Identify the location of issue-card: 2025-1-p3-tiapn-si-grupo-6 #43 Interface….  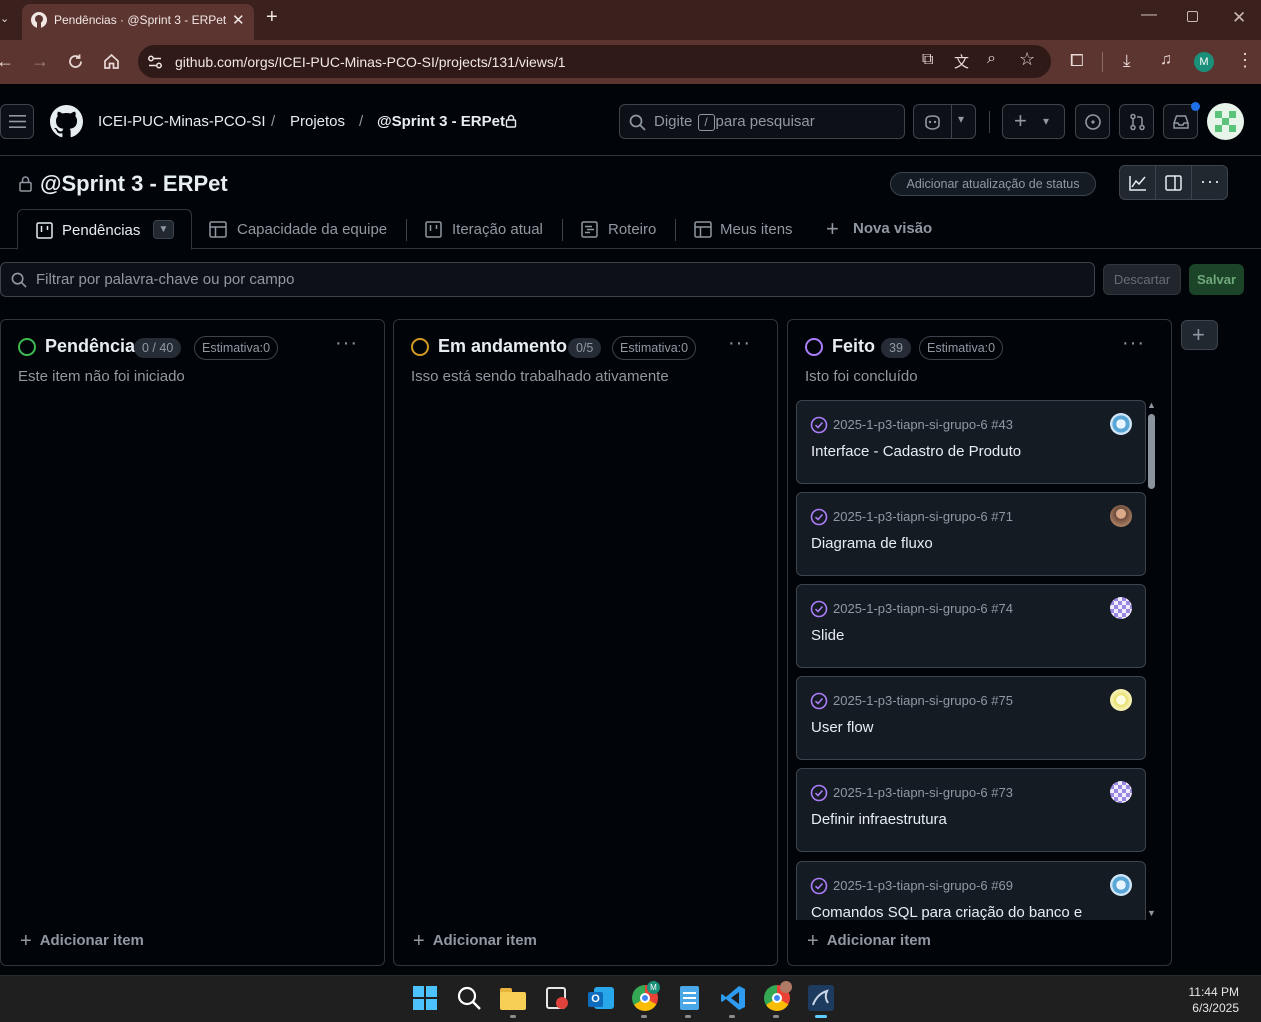
(971, 442).